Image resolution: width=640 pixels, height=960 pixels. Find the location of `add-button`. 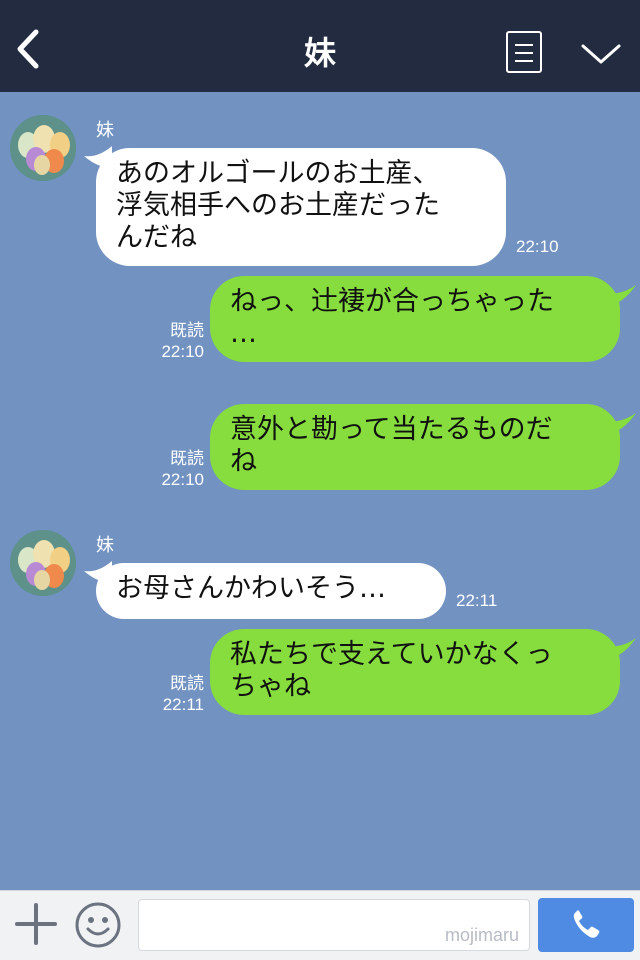

add-button is located at coordinates (36, 924).